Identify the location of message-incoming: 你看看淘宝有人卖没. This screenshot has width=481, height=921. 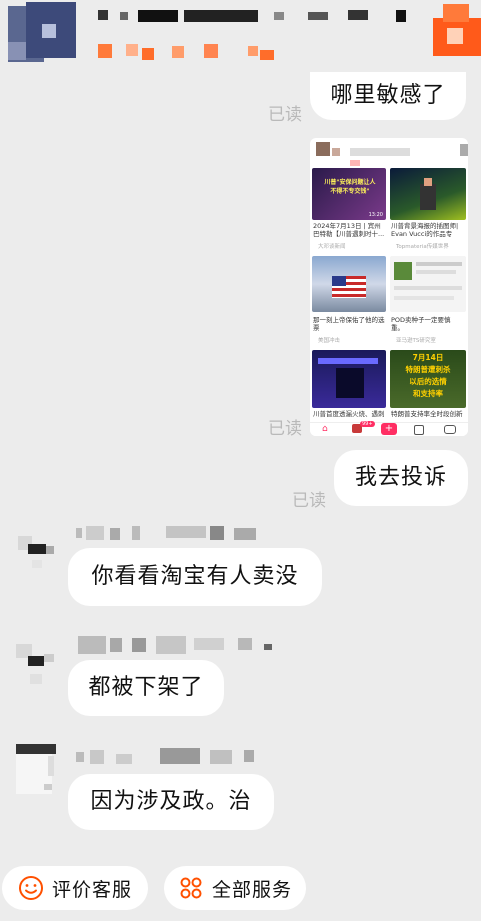
(195, 577).